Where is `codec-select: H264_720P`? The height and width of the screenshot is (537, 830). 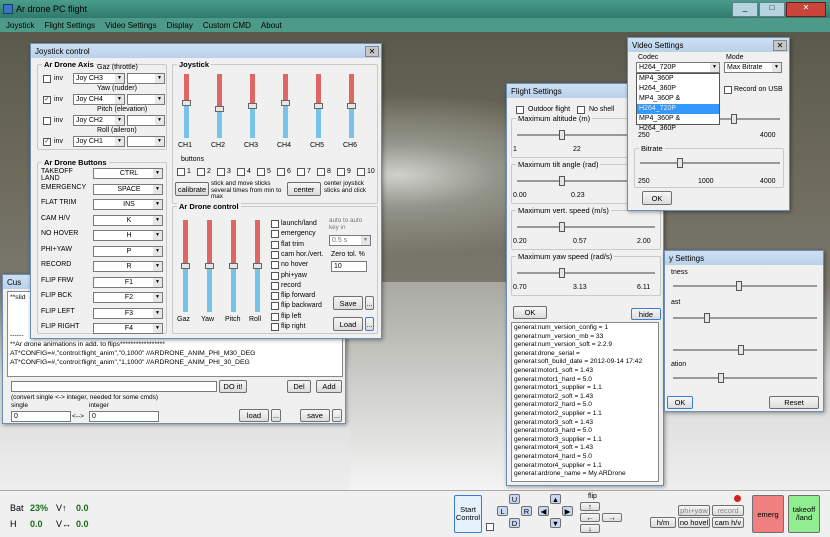
codec-select: H264_720P is located at coordinates (678, 67).